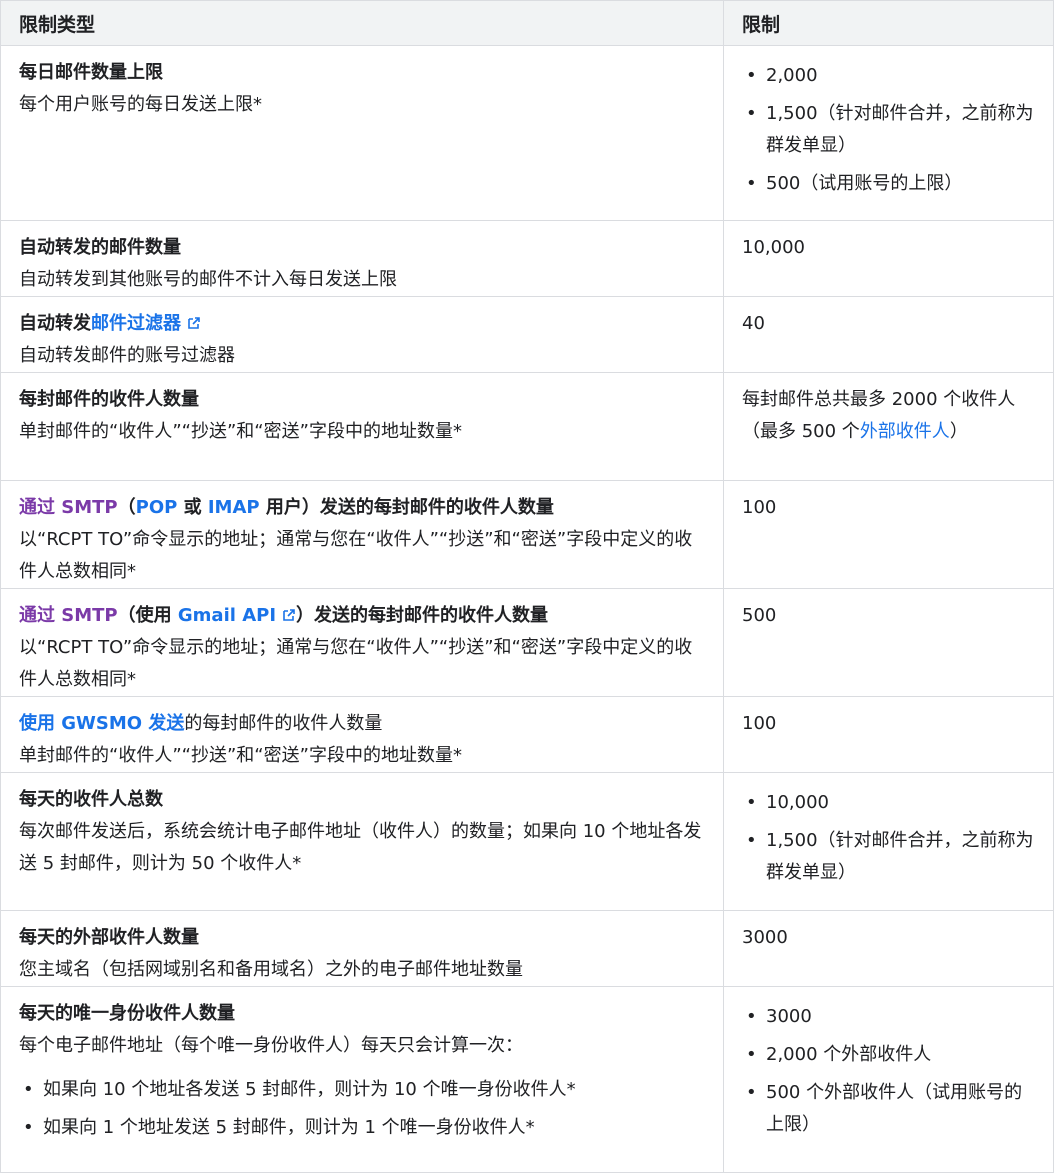 This screenshot has width=1056, height=1173. I want to click on title-text: （, so click(126, 507).